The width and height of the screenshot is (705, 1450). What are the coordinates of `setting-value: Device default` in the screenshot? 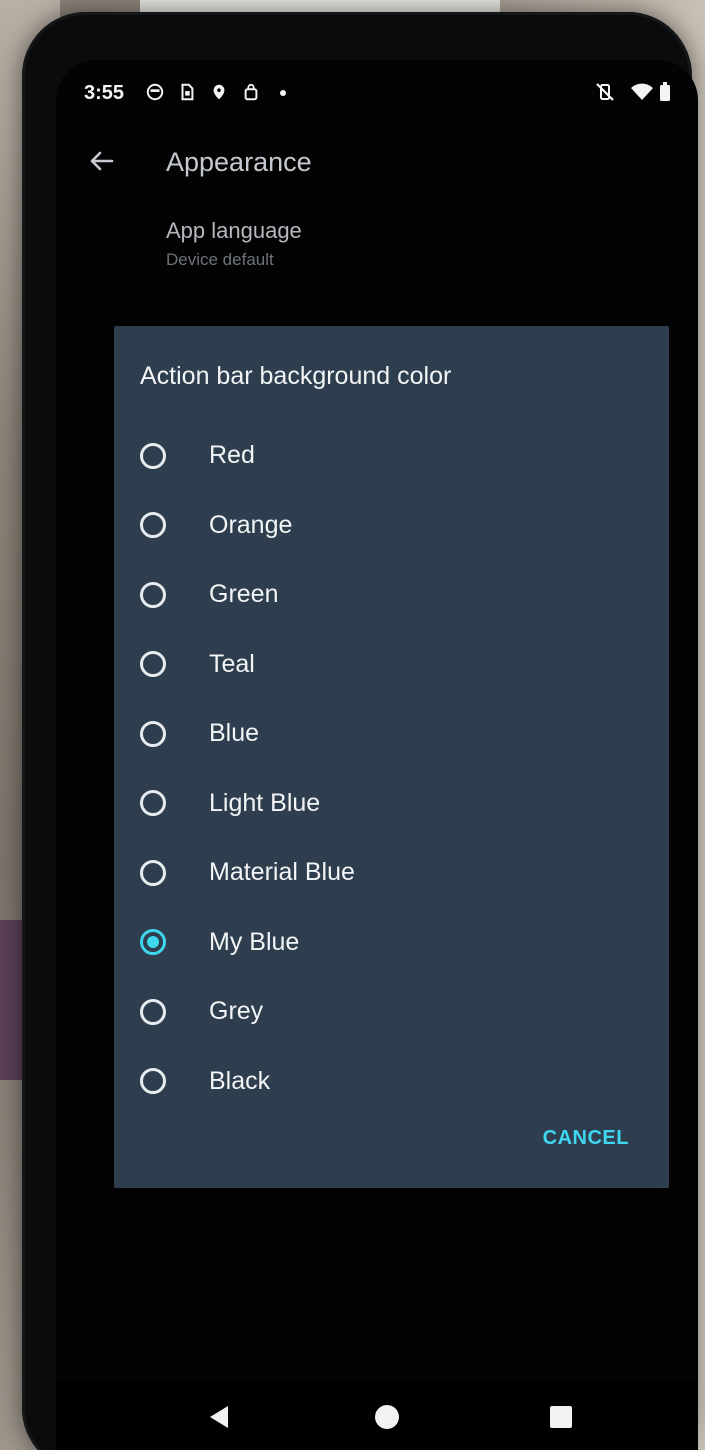 It's located at (220, 259).